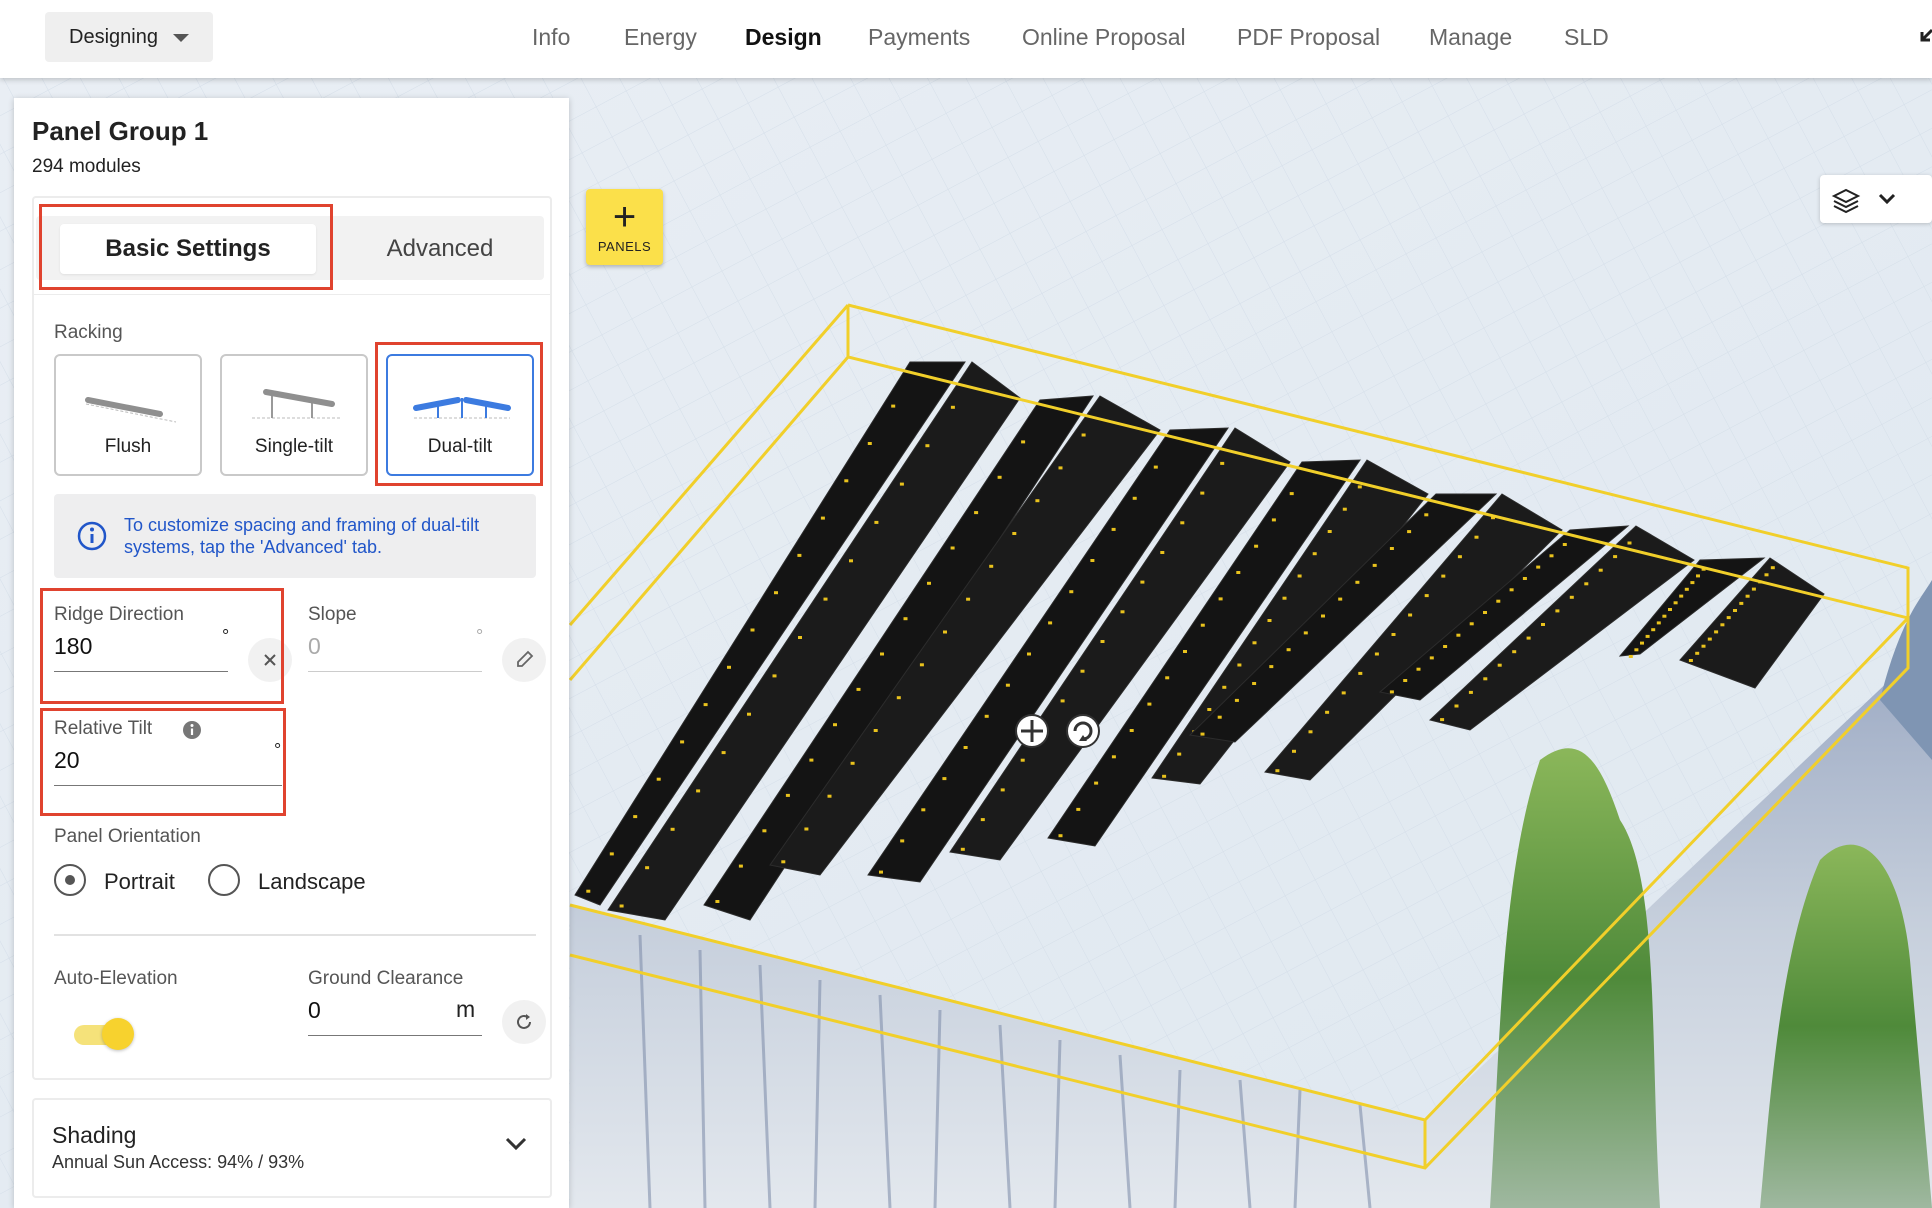 This screenshot has height=1208, width=1932. Describe the element at coordinates (919, 37) in the screenshot. I see `nav-payments: Payments` at that location.